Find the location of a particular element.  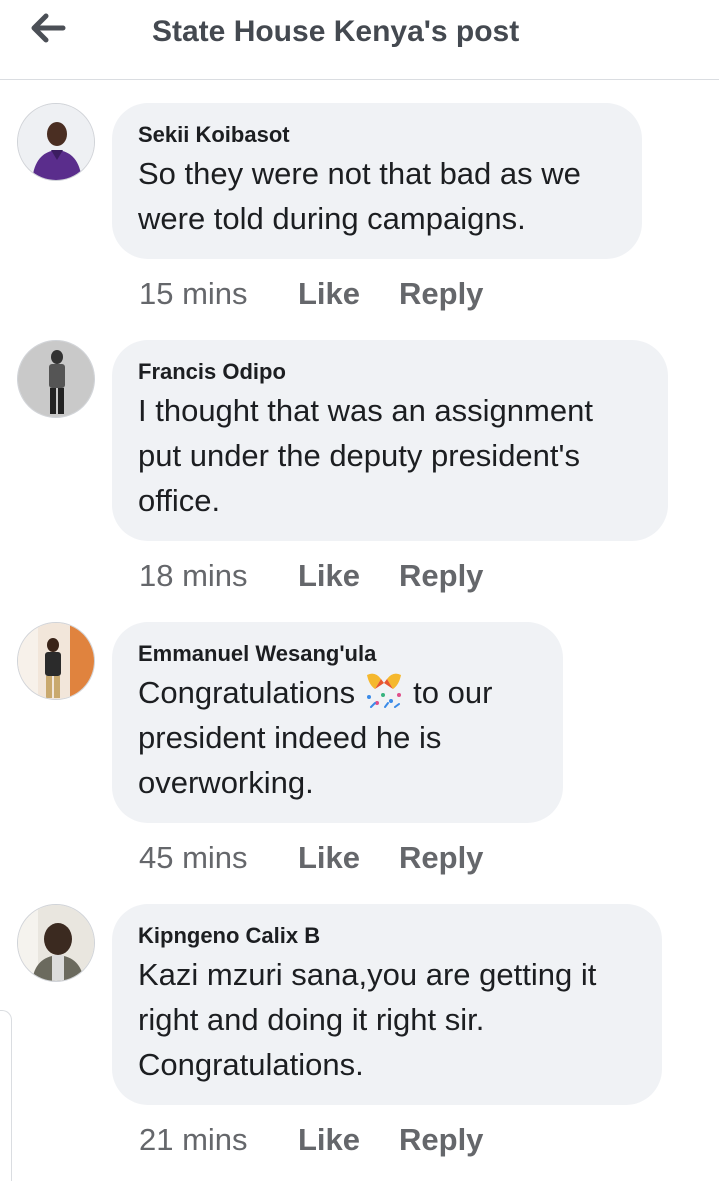

comment-text-fragment: Congratulations is located at coordinates (247, 692).